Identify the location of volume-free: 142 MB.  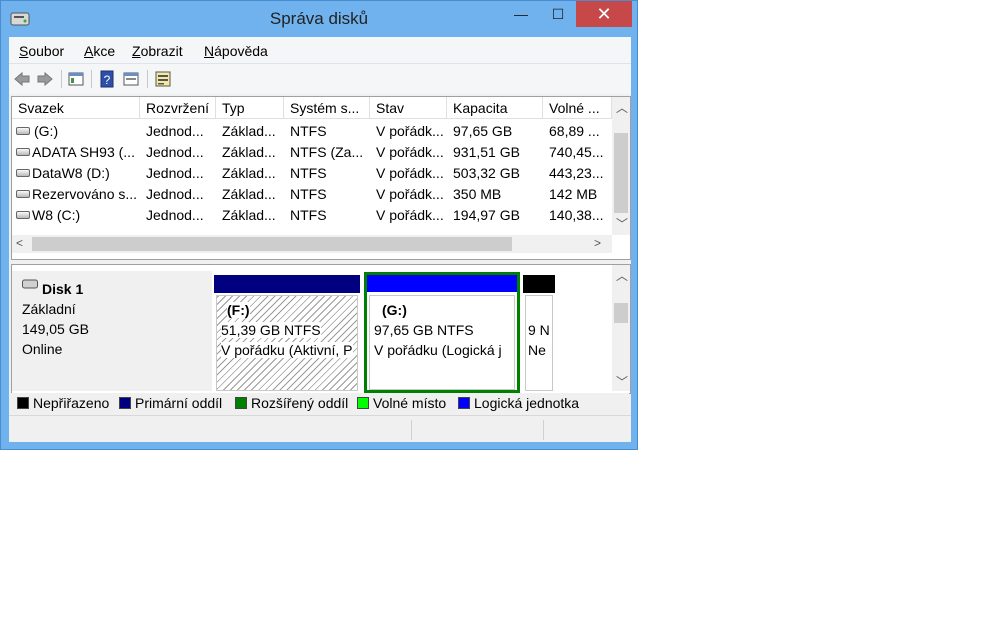
(573, 194).